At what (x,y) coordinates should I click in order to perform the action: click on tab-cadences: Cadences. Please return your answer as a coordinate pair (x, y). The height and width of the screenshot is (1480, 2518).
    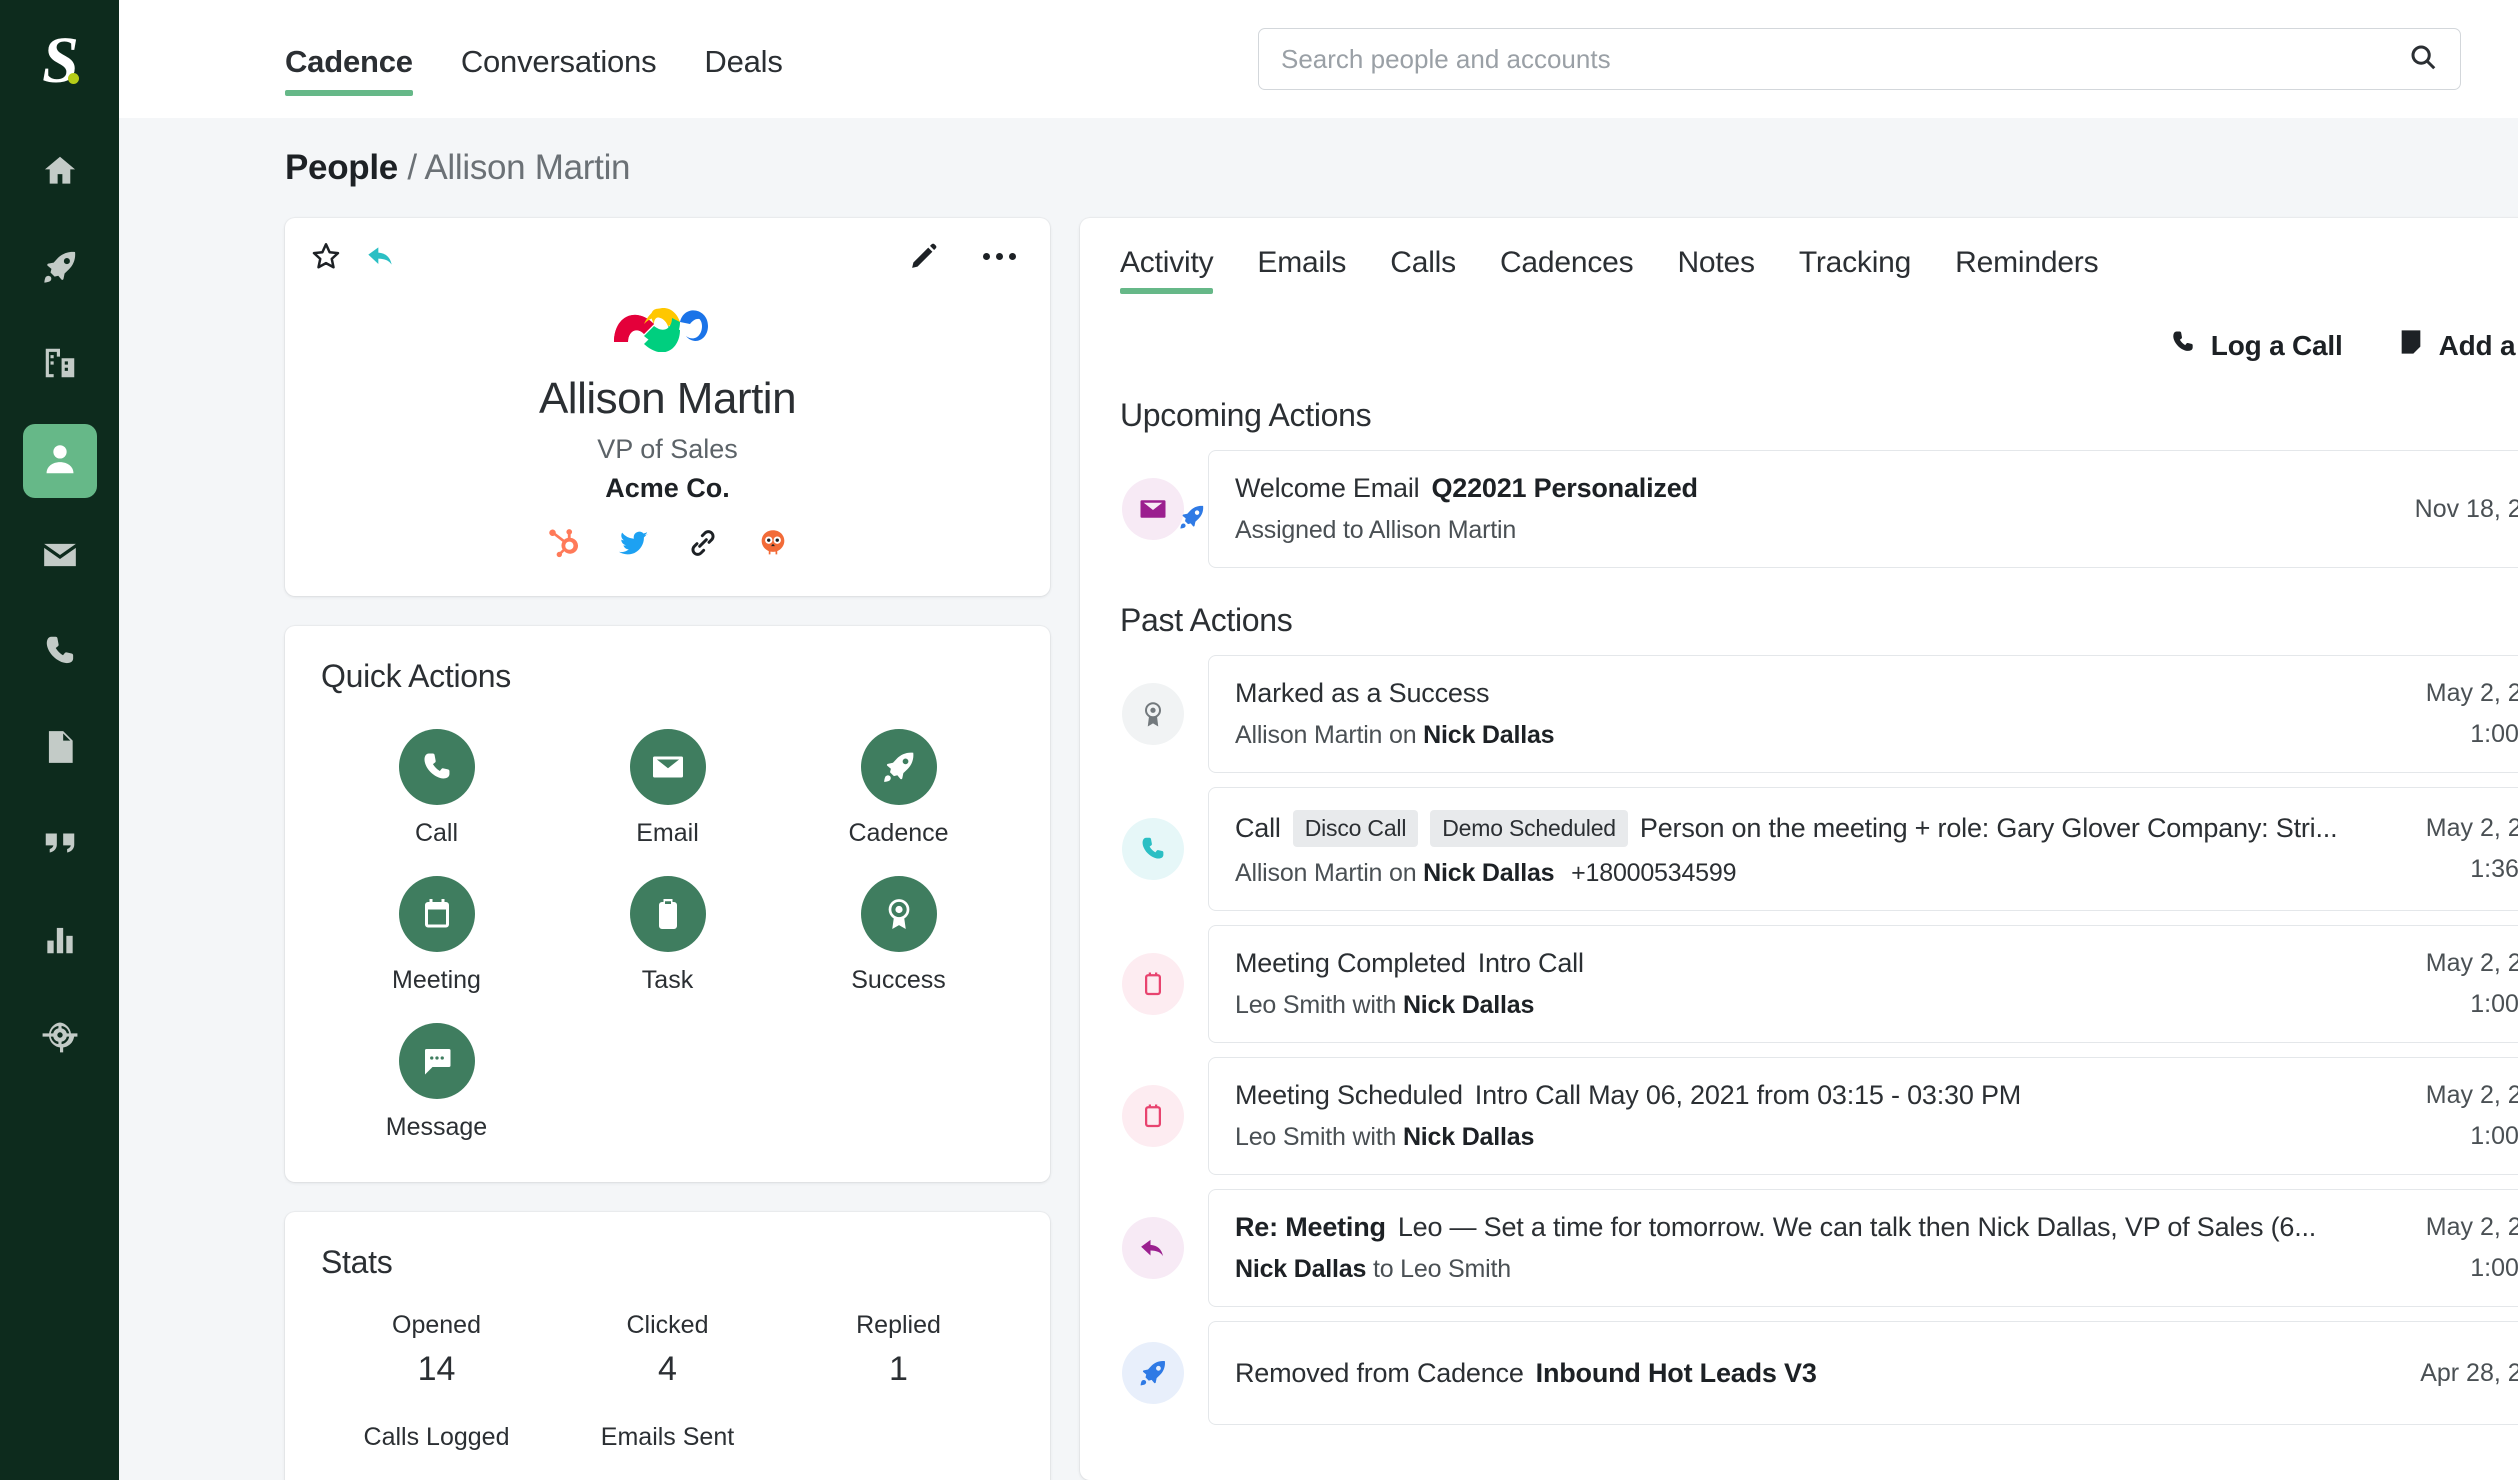
    Looking at the image, I should click on (1567, 272).